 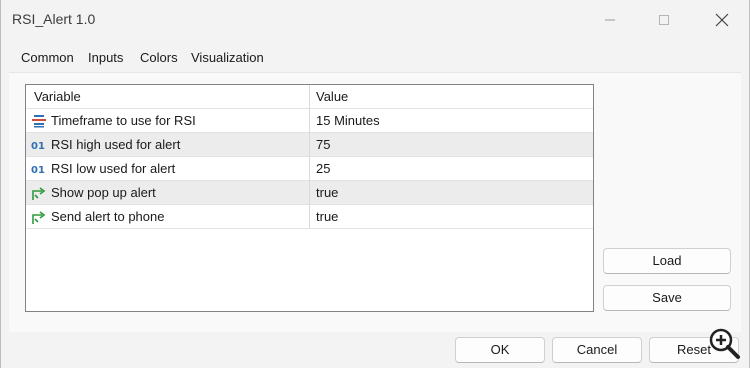 I want to click on maximize-button, so click(x=664, y=20).